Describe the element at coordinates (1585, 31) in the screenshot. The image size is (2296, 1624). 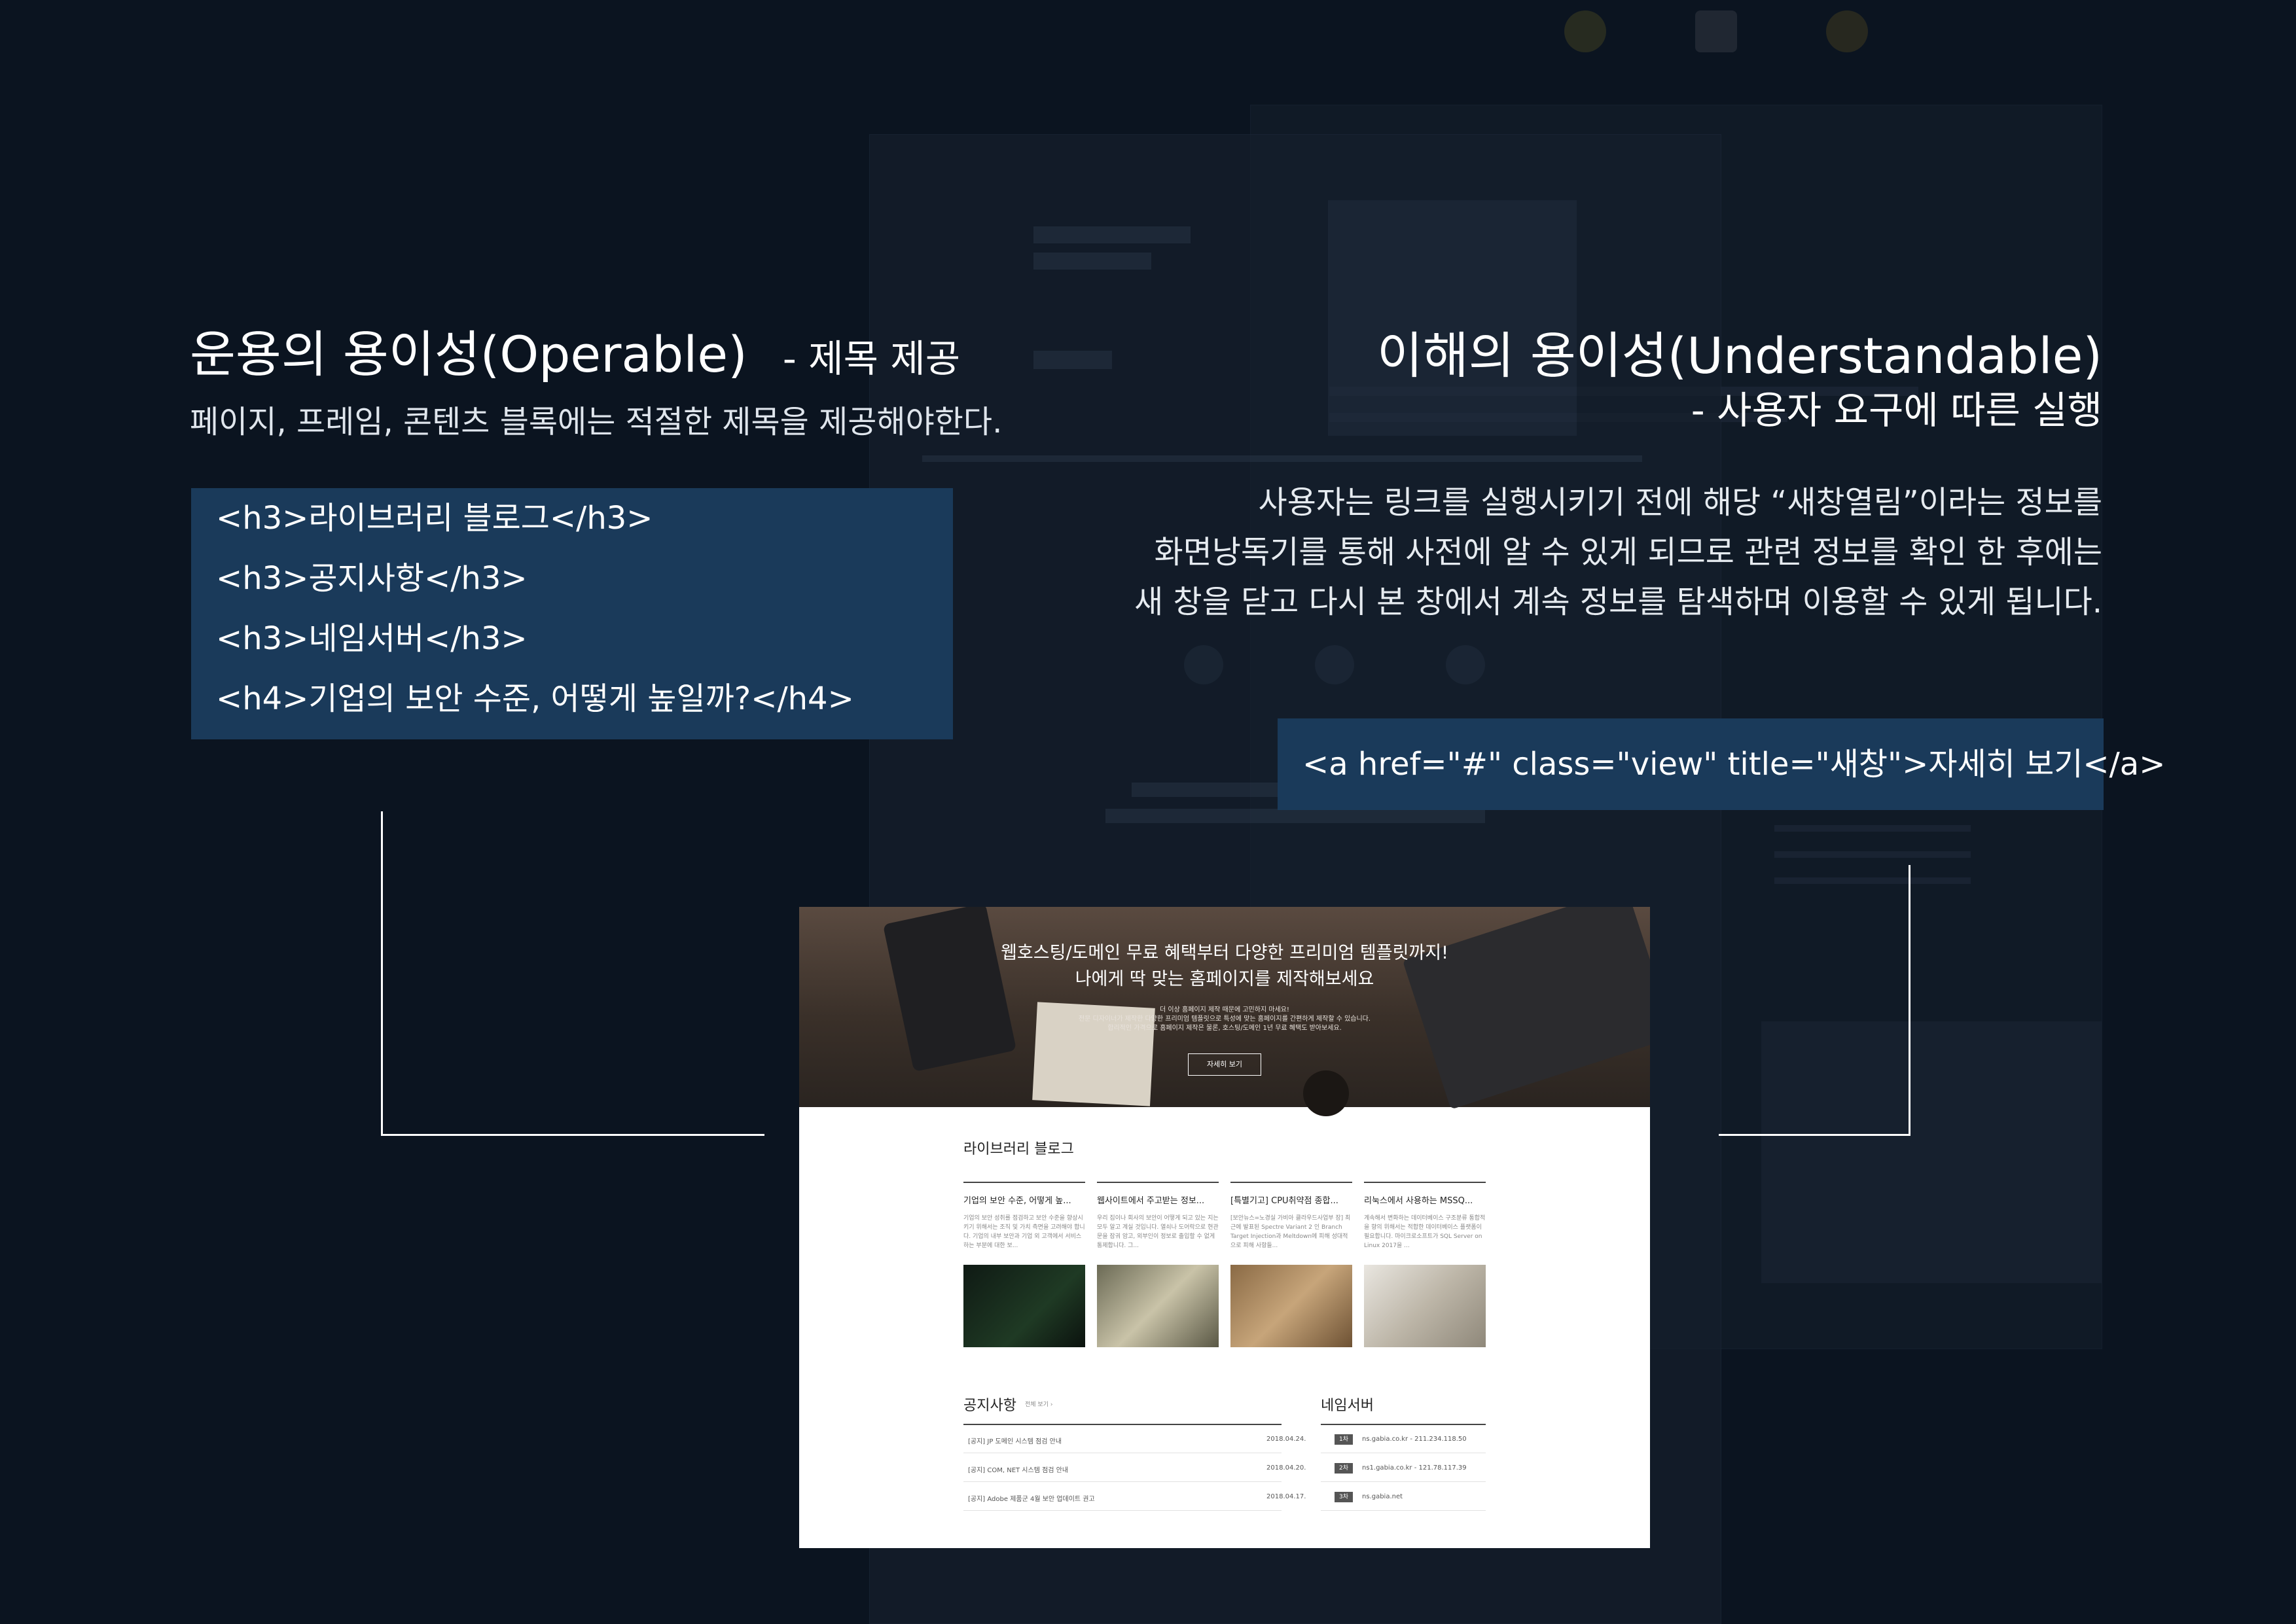
I see `mascot-icon` at that location.